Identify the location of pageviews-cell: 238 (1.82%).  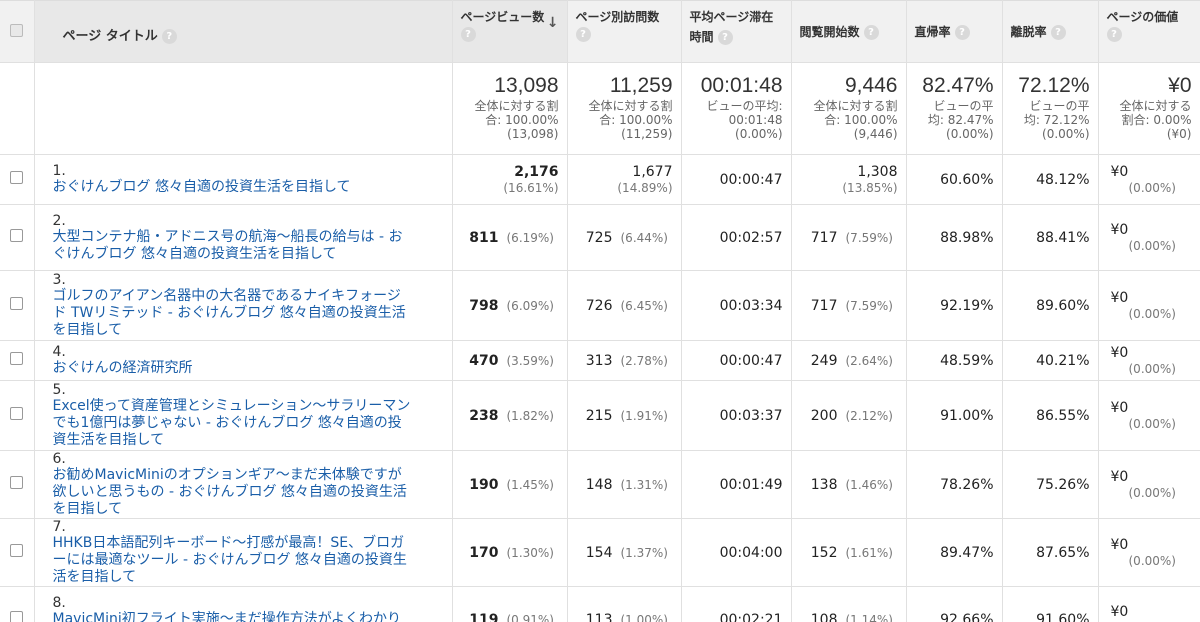
(510, 415).